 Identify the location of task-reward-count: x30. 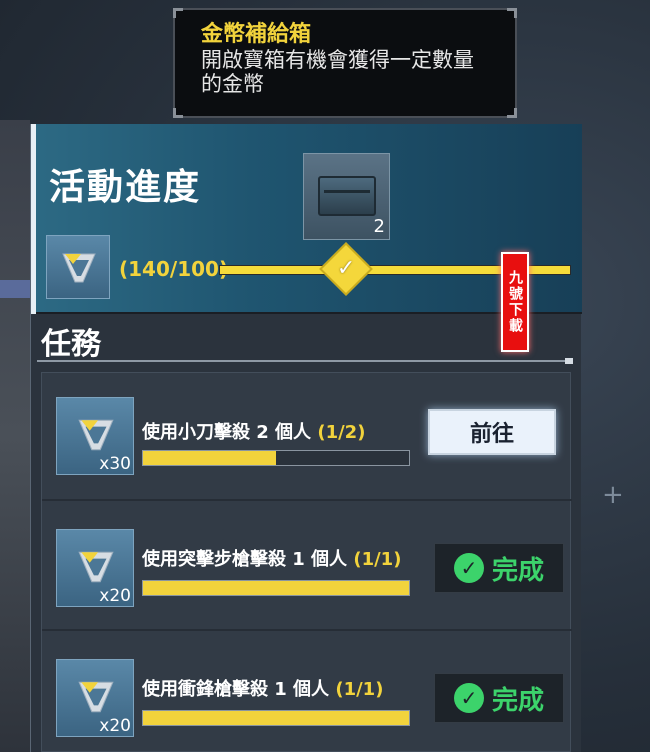
(115, 464).